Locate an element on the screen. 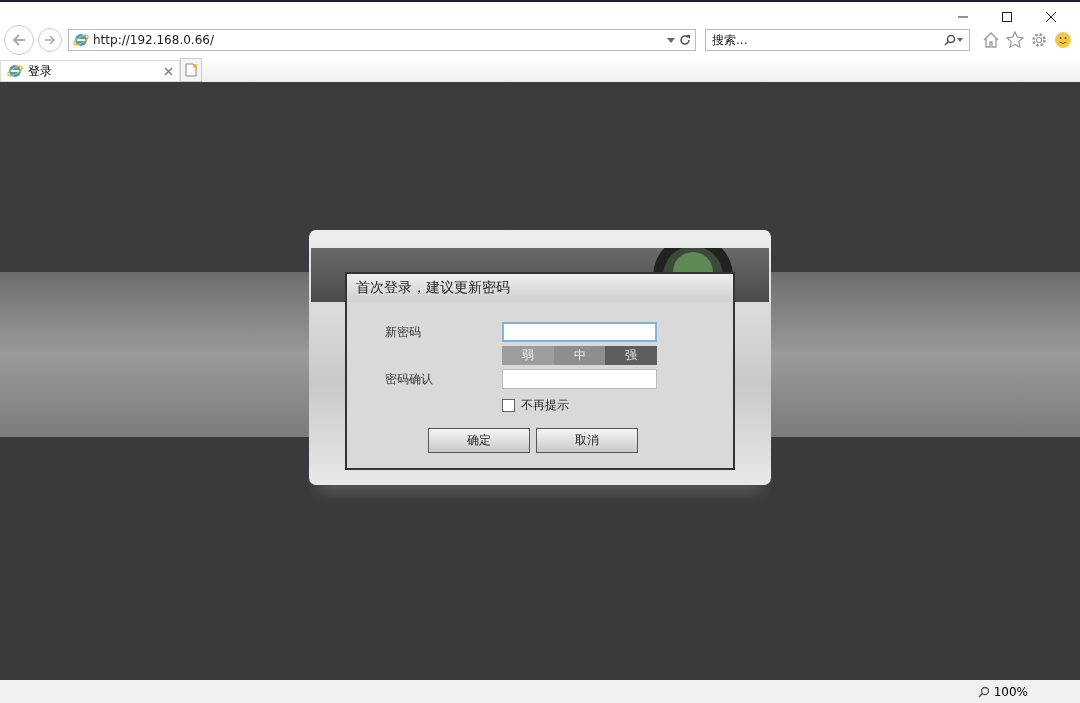 The image size is (1080, 703). star-icon is located at coordinates (1015, 40).